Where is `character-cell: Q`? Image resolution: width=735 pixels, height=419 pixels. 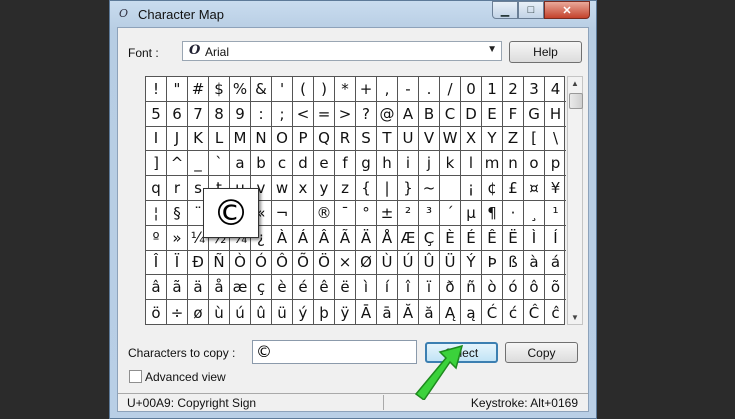 character-cell: Q is located at coordinates (324, 139).